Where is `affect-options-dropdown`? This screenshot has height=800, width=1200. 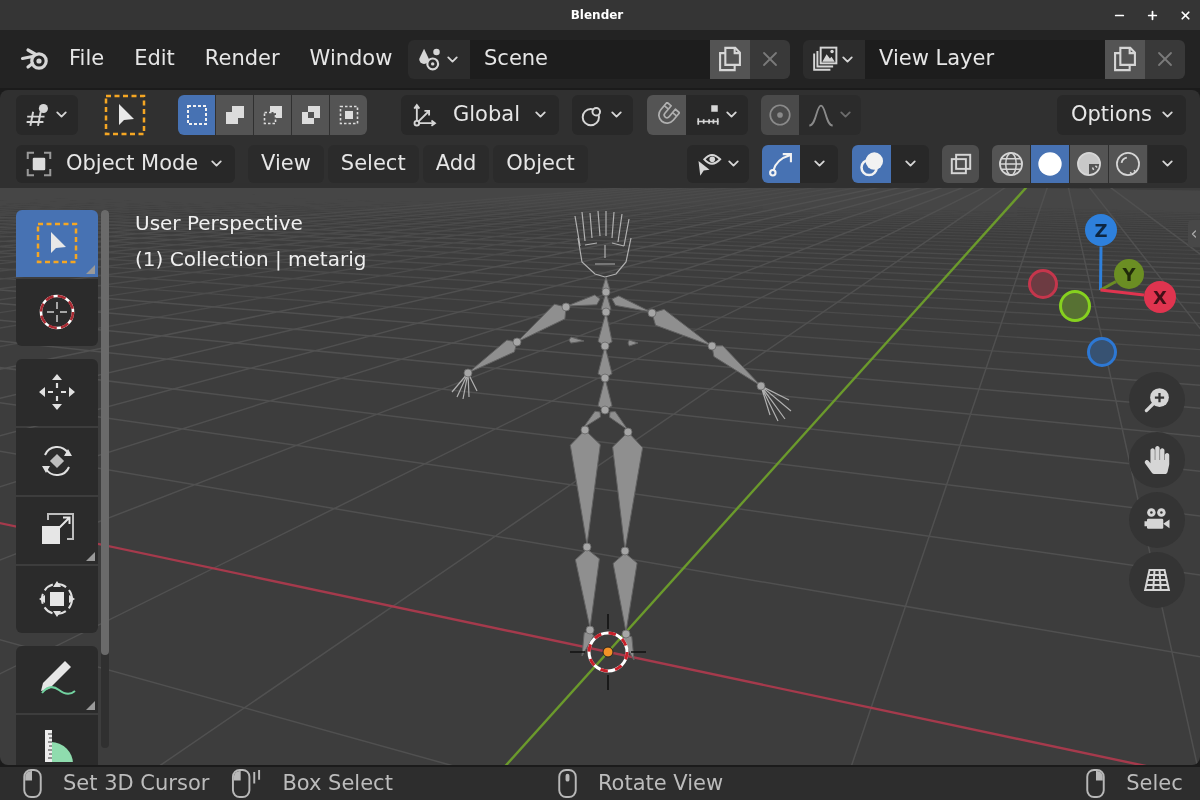 affect-options-dropdown is located at coordinates (47, 114).